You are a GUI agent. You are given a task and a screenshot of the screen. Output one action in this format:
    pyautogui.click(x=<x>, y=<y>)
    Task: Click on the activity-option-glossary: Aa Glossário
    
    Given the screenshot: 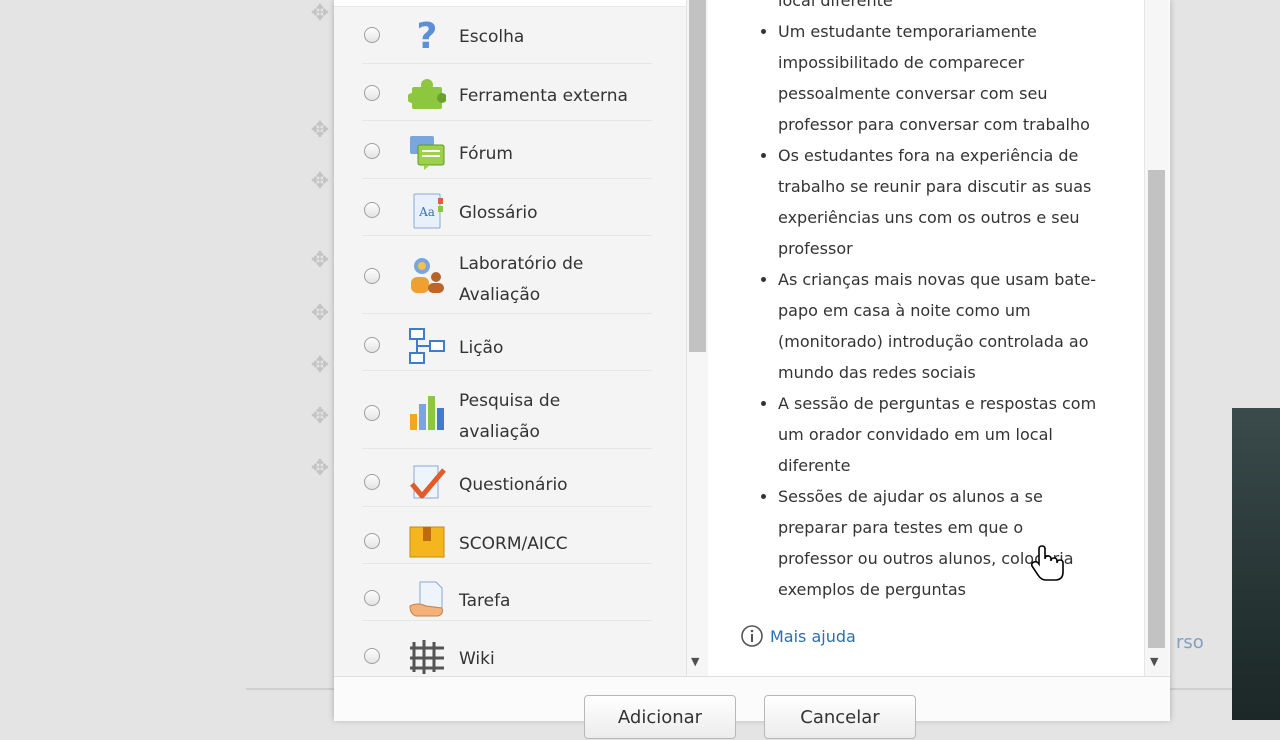 What is the action you would take?
    pyautogui.click(x=507, y=207)
    